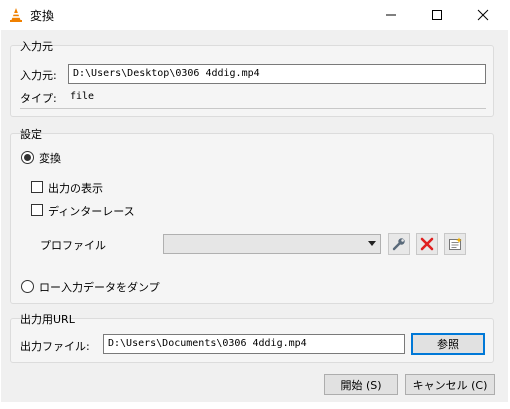  I want to click on show-output-checkbox, so click(37, 187).